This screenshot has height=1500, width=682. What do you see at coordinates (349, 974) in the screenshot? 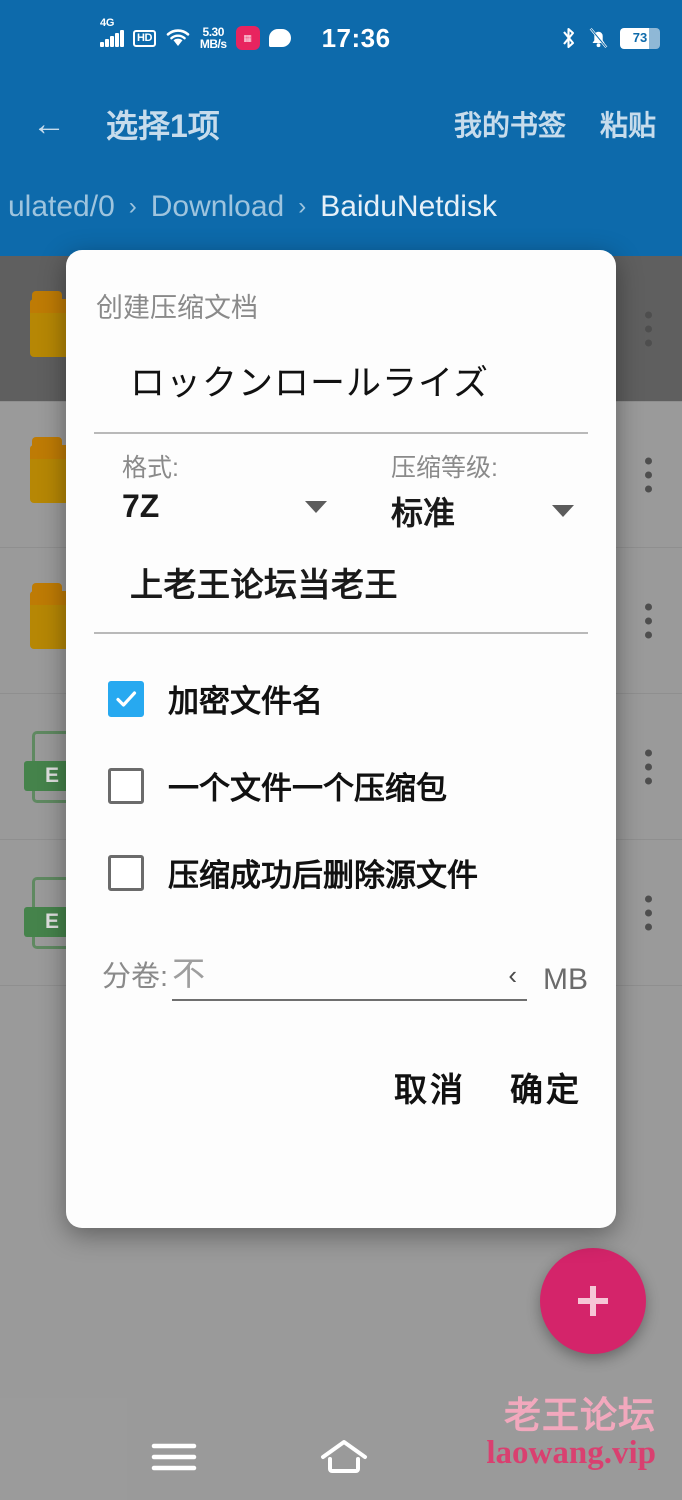
I see `split-volume-input: 不 ‹` at bounding box center [349, 974].